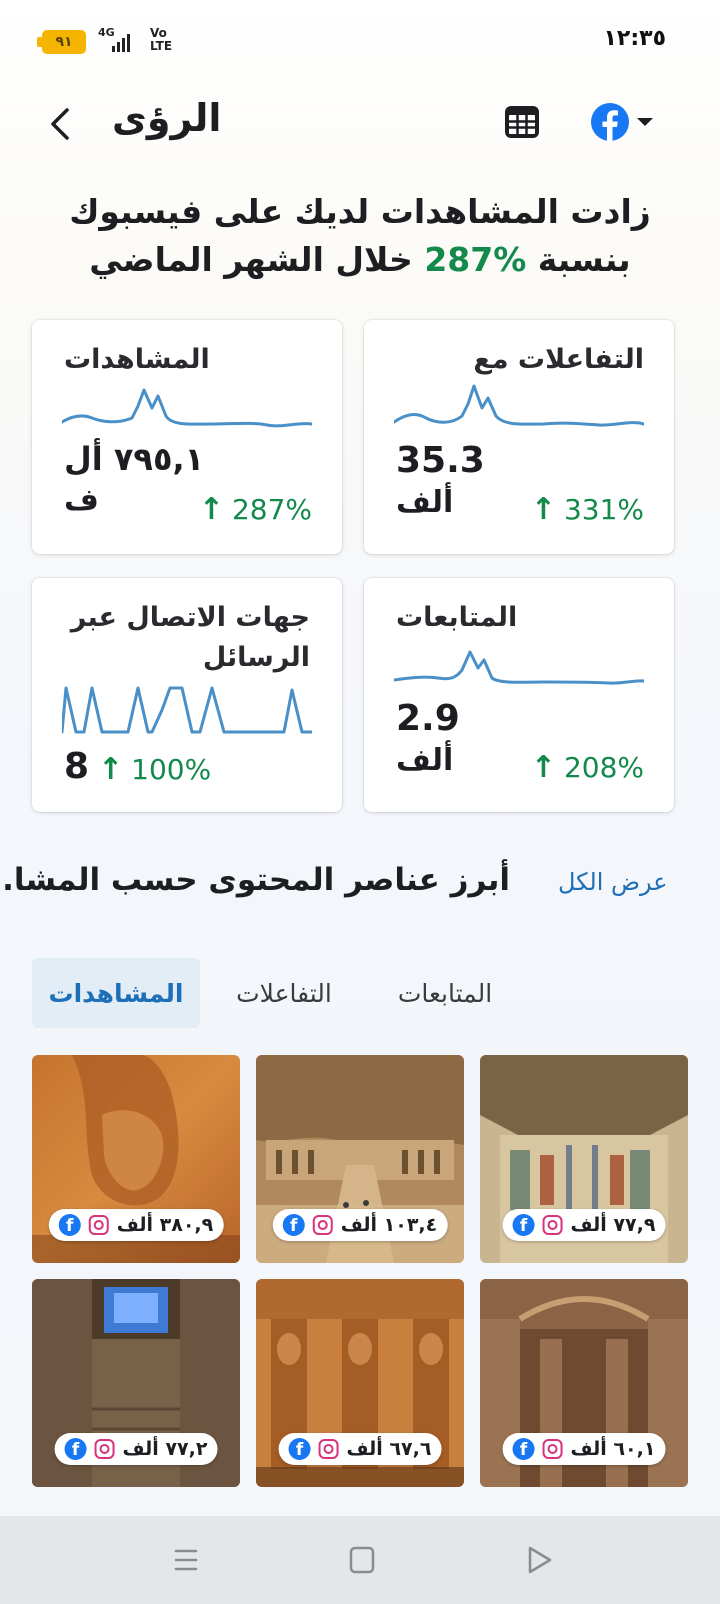  Describe the element at coordinates (603, 767) in the screenshot. I see `card-change-value: 208%` at that location.